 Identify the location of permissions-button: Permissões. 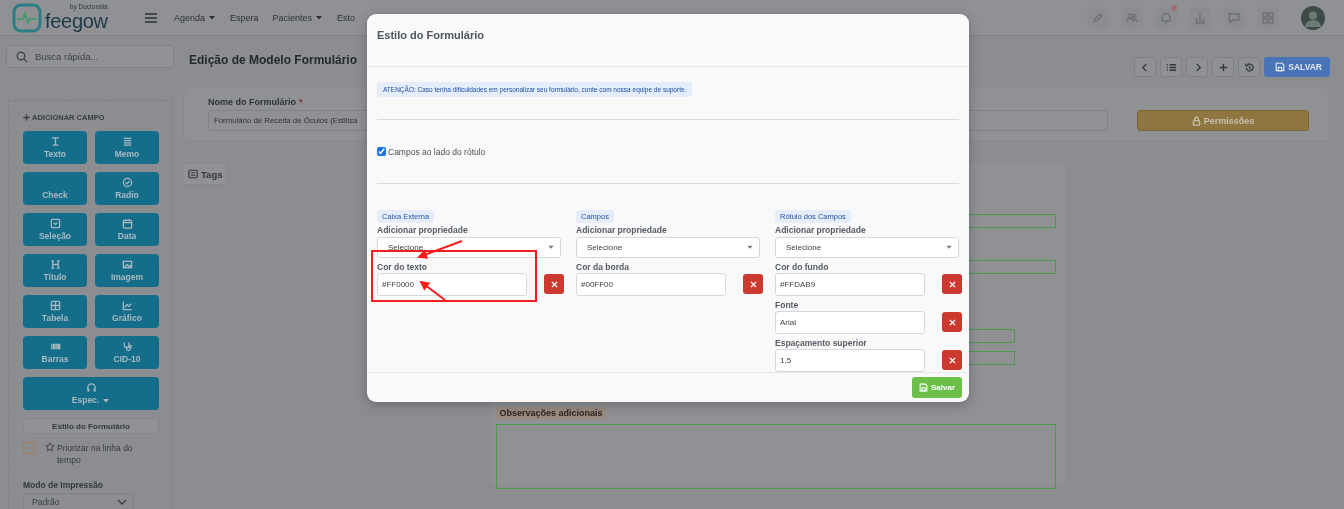
(1223, 120).